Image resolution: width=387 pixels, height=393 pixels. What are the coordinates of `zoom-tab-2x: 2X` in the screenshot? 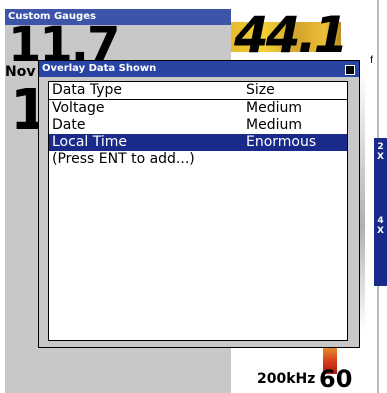 It's located at (380, 175).